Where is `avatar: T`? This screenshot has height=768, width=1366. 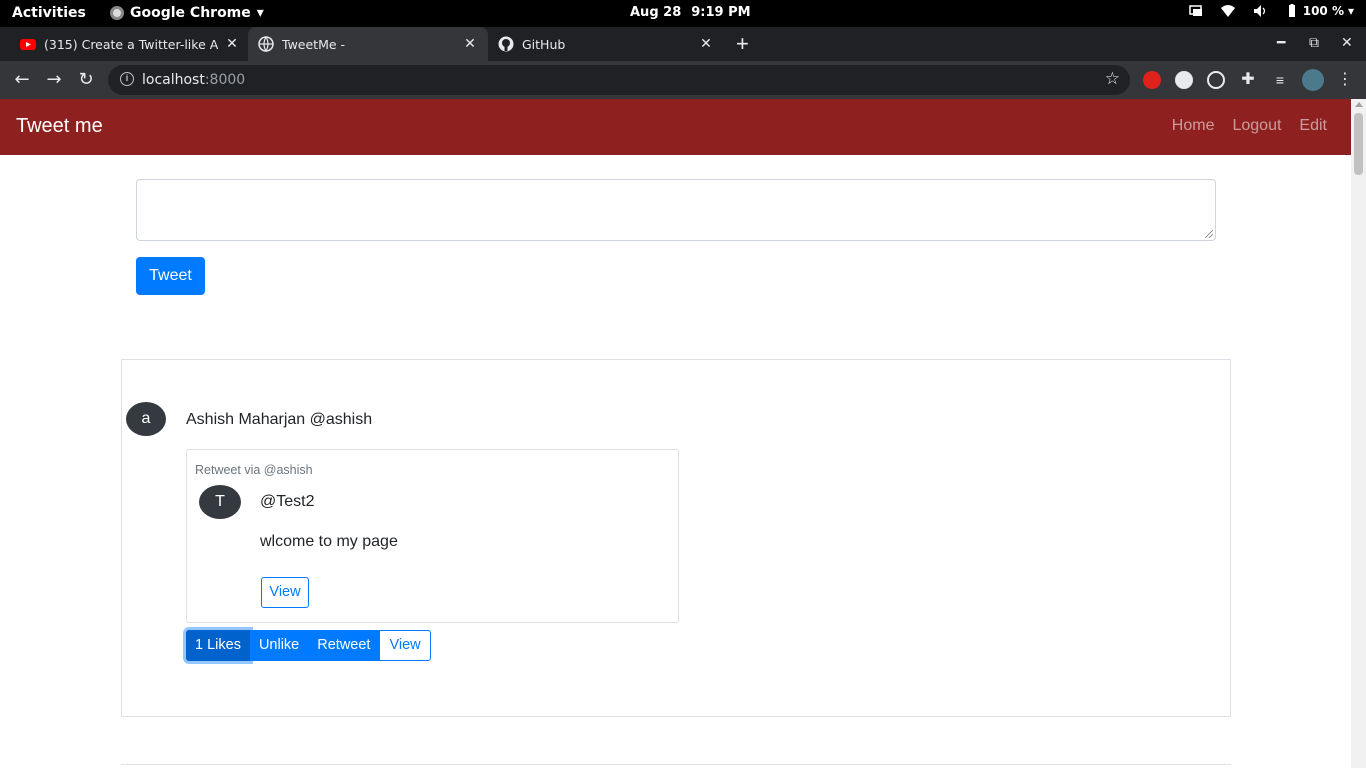
avatar: T is located at coordinates (220, 502).